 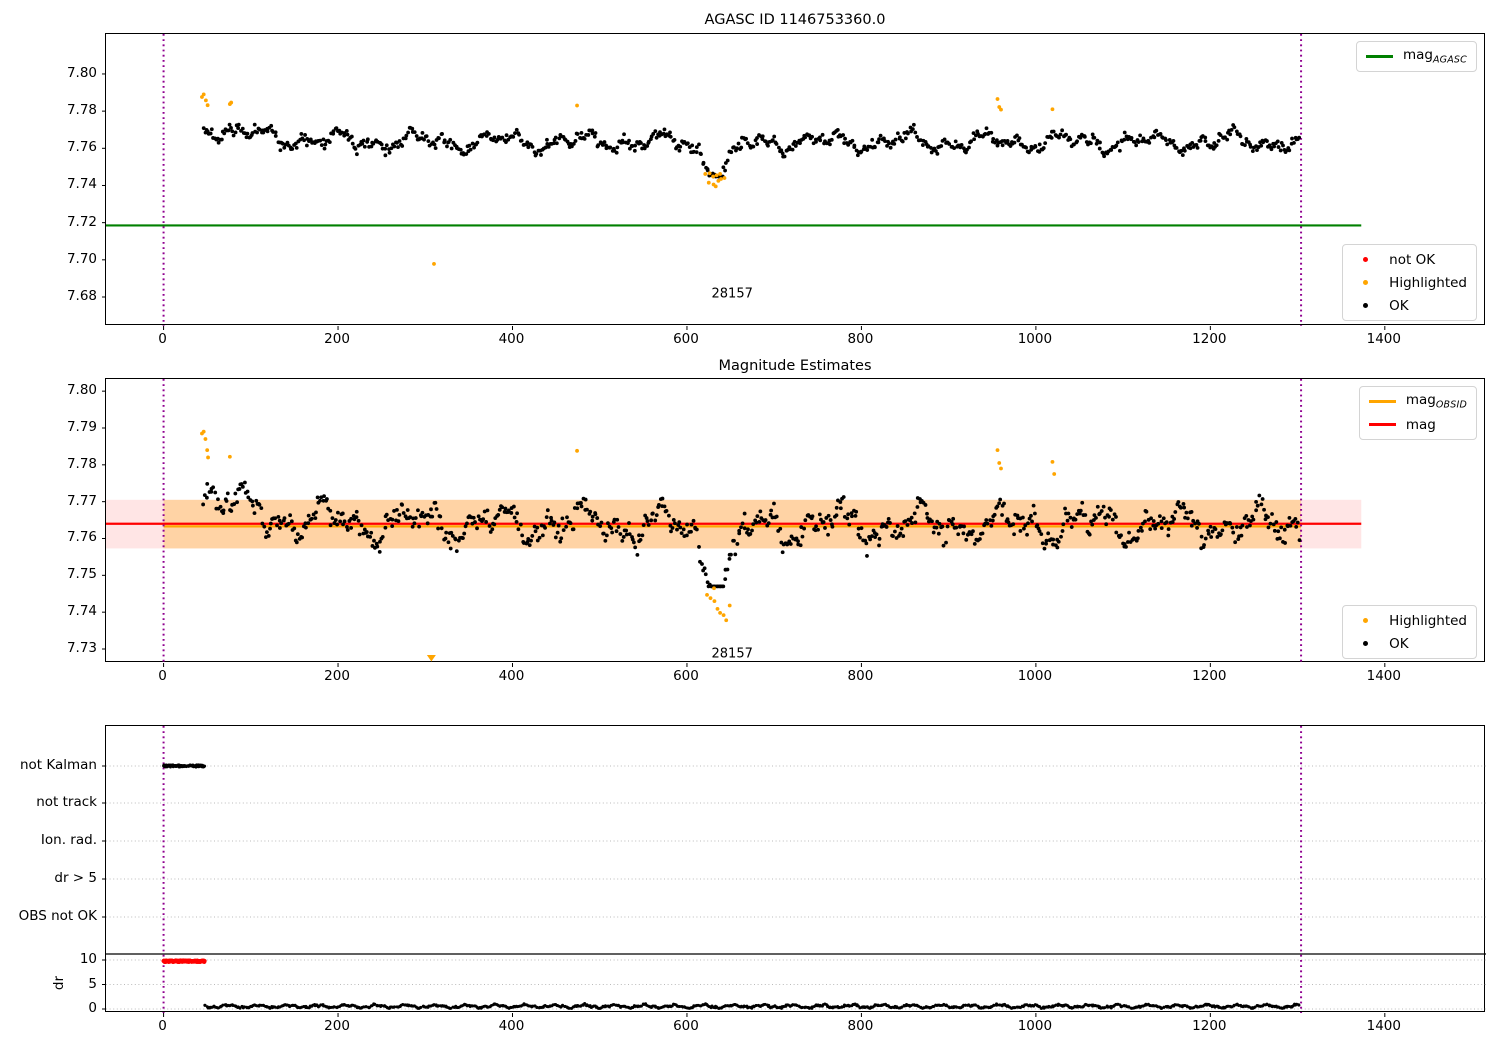 I want to click on plot1-legend-points: not OK Highlighted OK, so click(x=1409, y=282).